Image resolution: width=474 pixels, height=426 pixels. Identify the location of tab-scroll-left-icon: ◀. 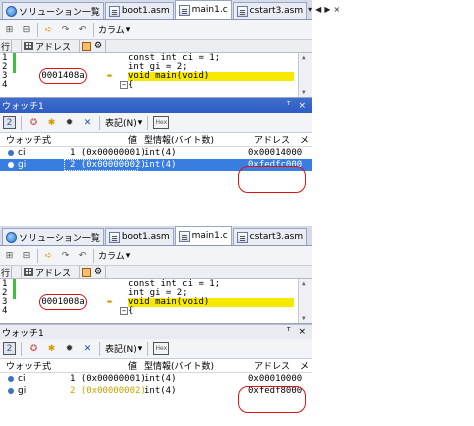
(318, 9).